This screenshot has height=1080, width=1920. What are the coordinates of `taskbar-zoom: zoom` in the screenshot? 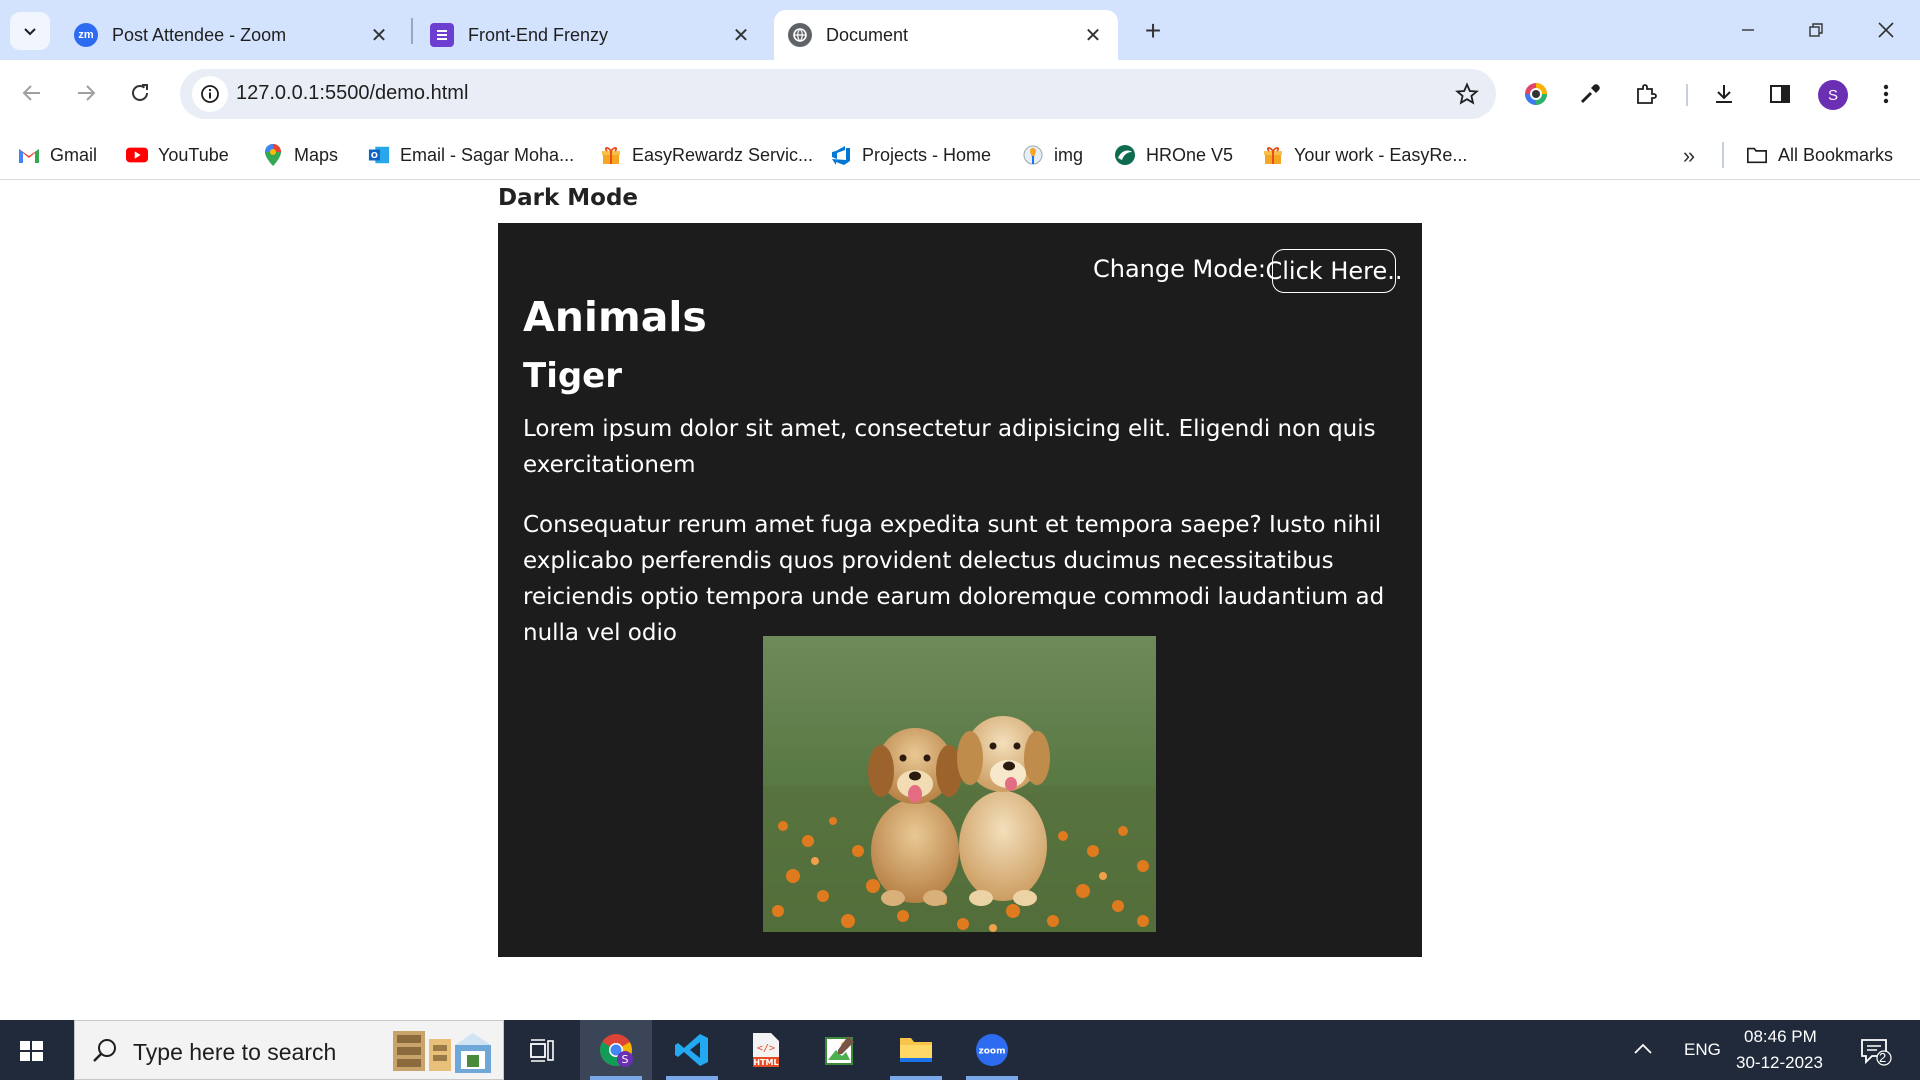 It's located at (992, 1050).